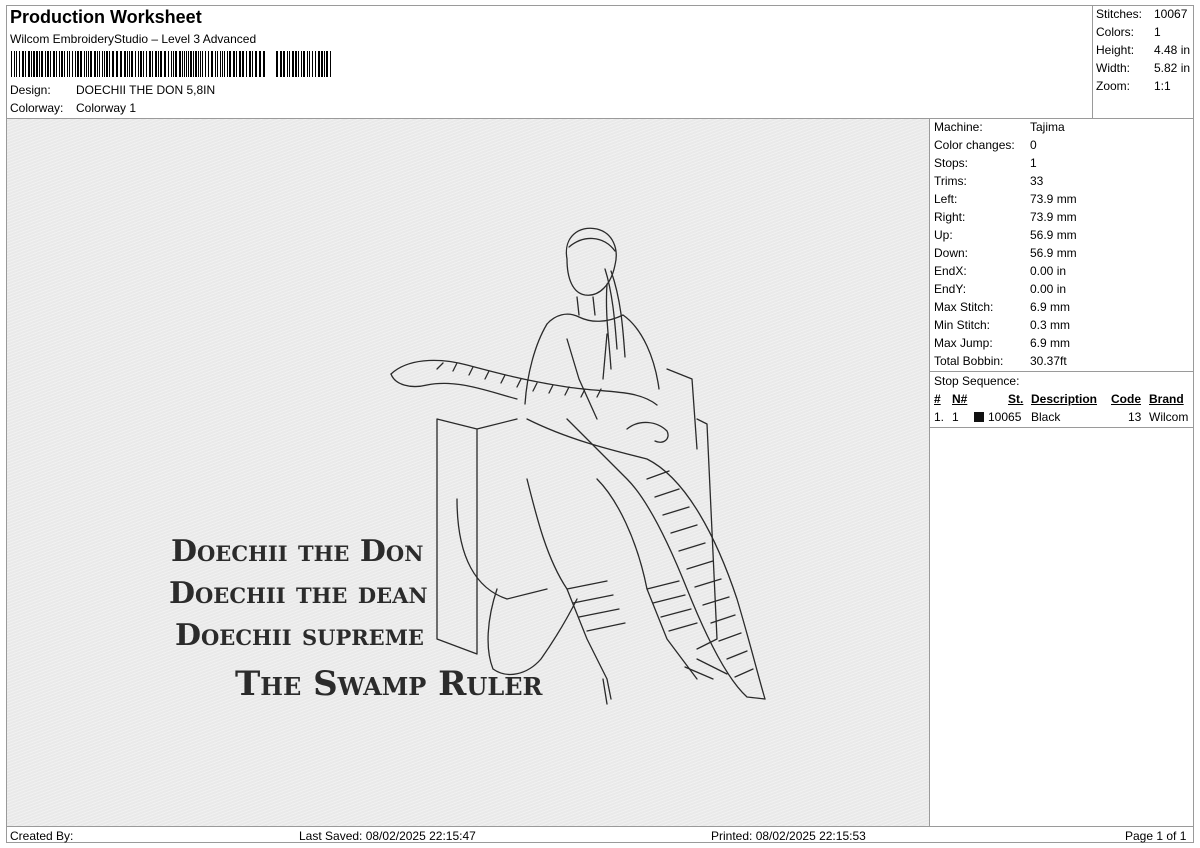 The image size is (1200, 848). I want to click on detail-row-stops: Stops: 1, so click(985, 163).